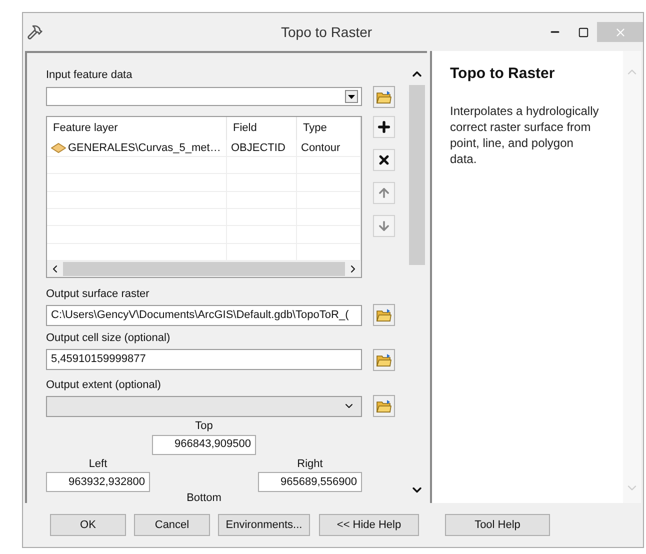  Describe the element at coordinates (204, 96) in the screenshot. I see `input-feature-dropdown` at that location.